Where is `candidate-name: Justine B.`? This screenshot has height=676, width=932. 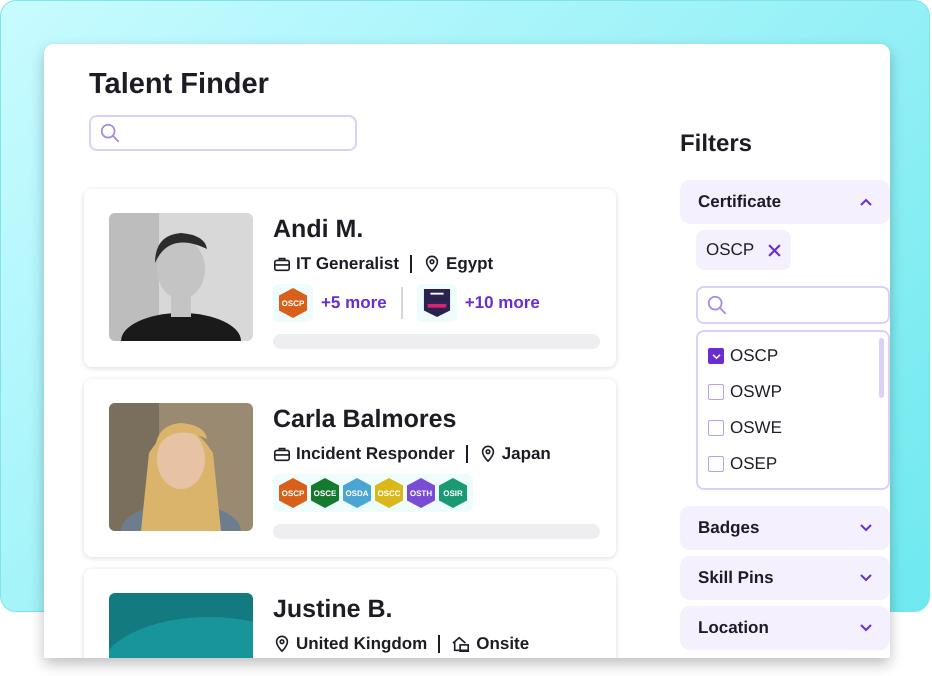 candidate-name: Justine B. is located at coordinates (333, 609).